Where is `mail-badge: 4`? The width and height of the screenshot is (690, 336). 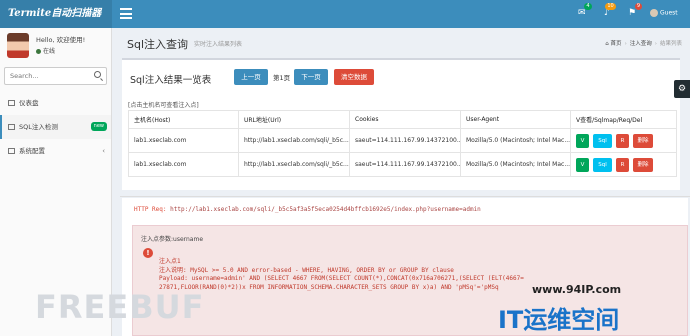
mail-badge: 4 is located at coordinates (588, 6).